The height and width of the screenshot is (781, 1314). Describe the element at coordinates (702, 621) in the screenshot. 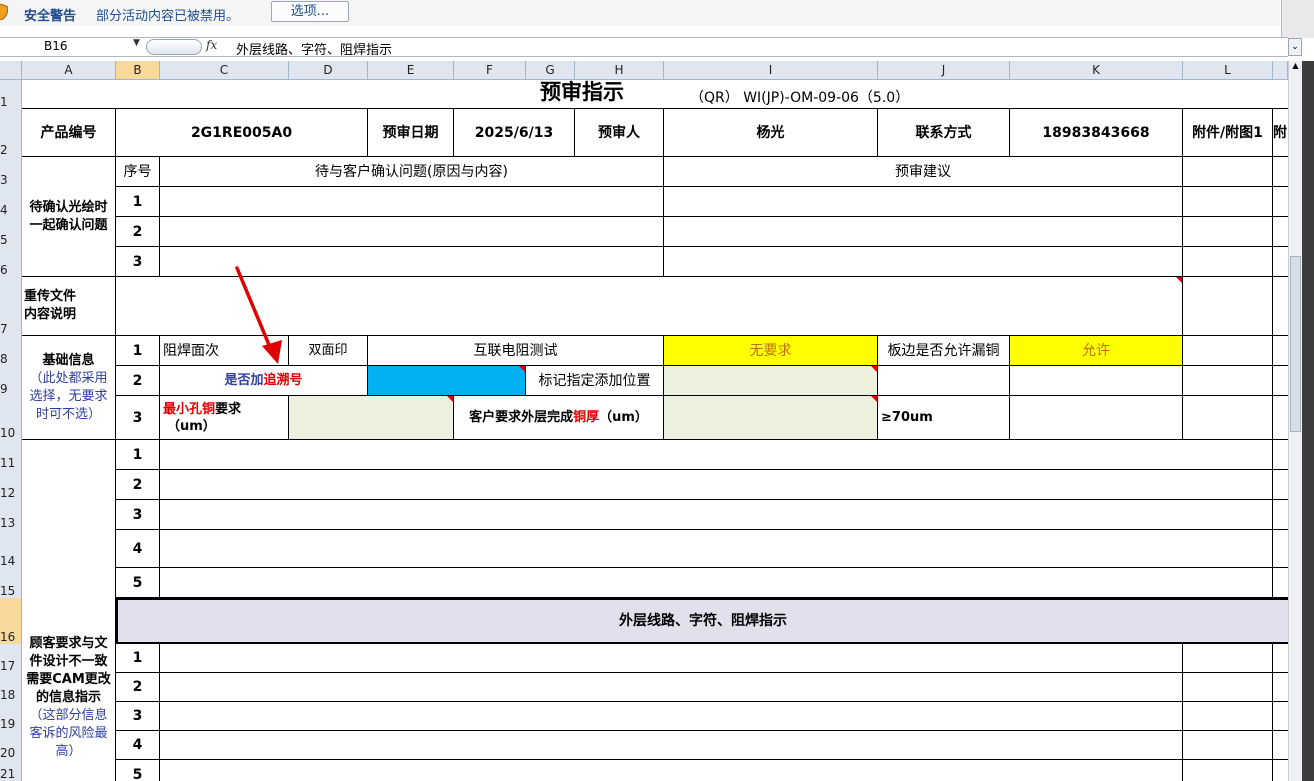

I see `outer-layer-header: 外层线路、字符、阻焊指示` at that location.